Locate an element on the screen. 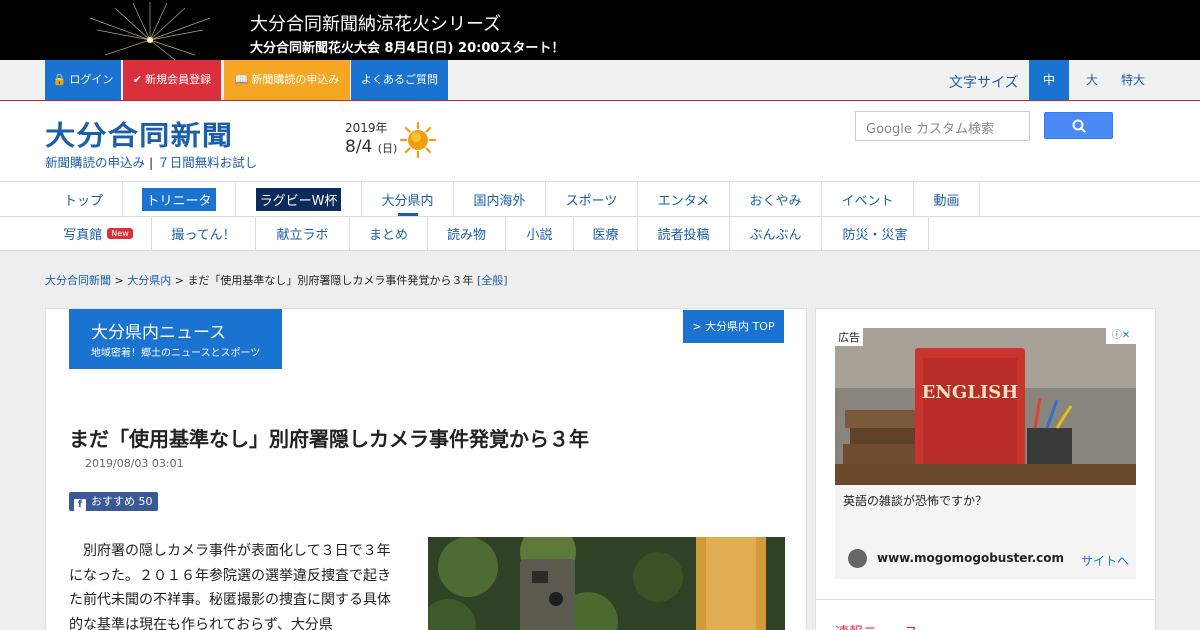 Image resolution: width=1200 pixels, height=630 pixels. breadcrumb-category: [全般] is located at coordinates (492, 280).